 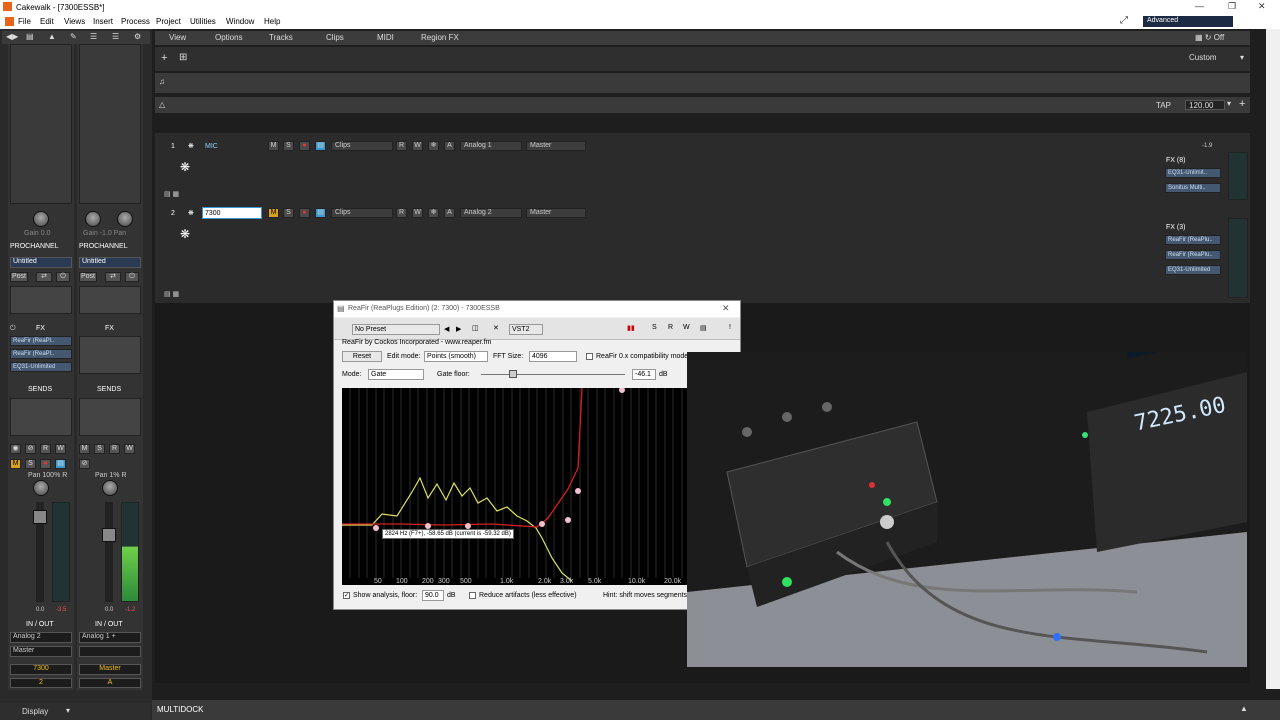 What do you see at coordinates (644, 374) in the screenshot?
I see `gate-floor-value: -46.1` at bounding box center [644, 374].